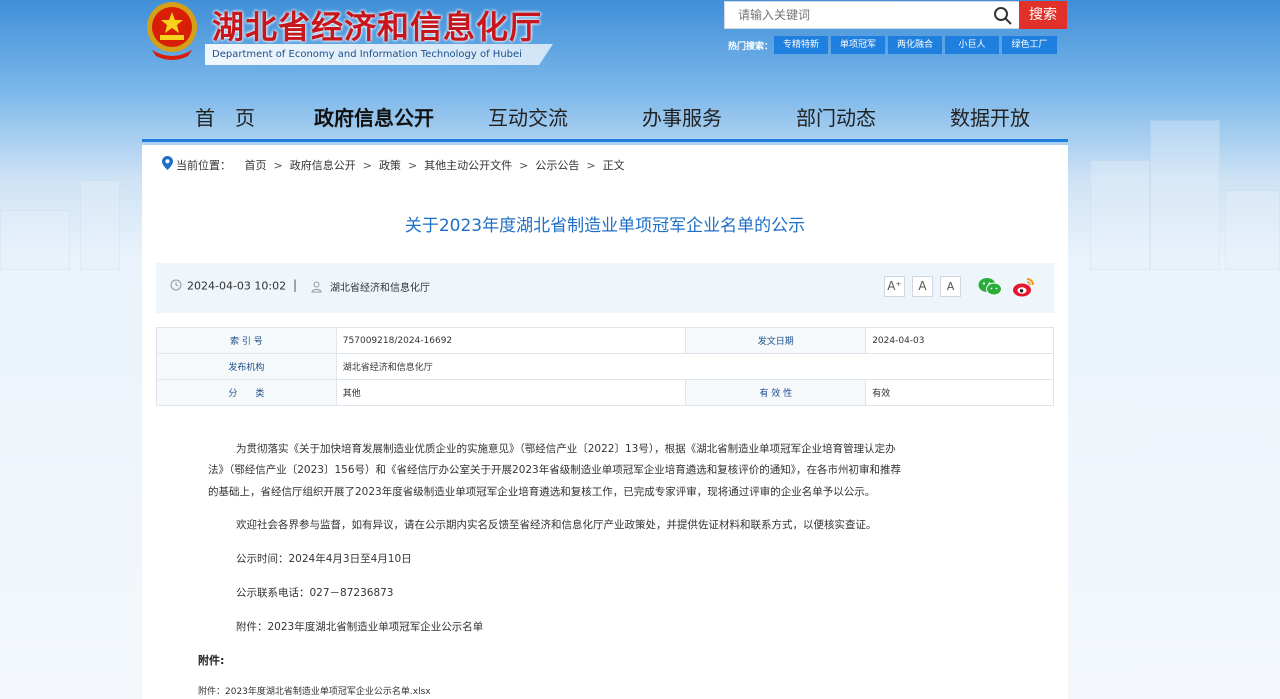 Image resolution: width=1280 pixels, height=699 pixels. I want to click on publisher-text: 湖北省经济和信息化厅, so click(380, 288).